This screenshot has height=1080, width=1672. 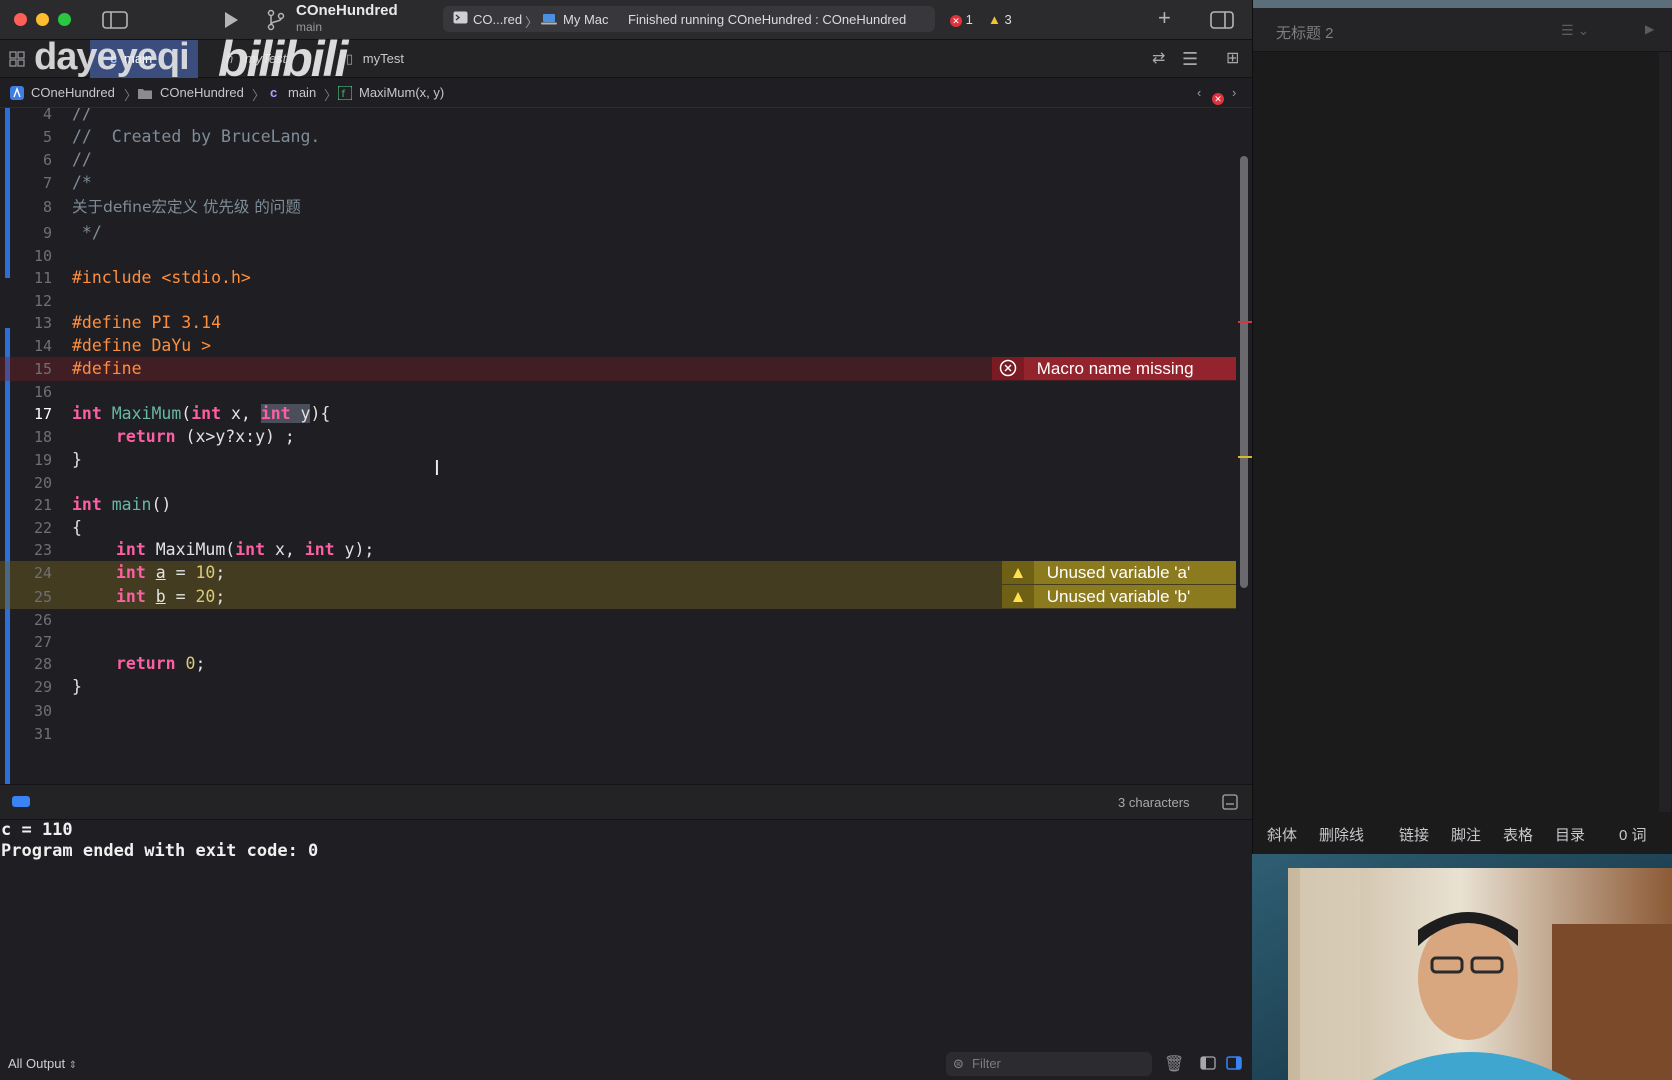 I want to click on footnote-button: 脚注, so click(x=1466, y=834).